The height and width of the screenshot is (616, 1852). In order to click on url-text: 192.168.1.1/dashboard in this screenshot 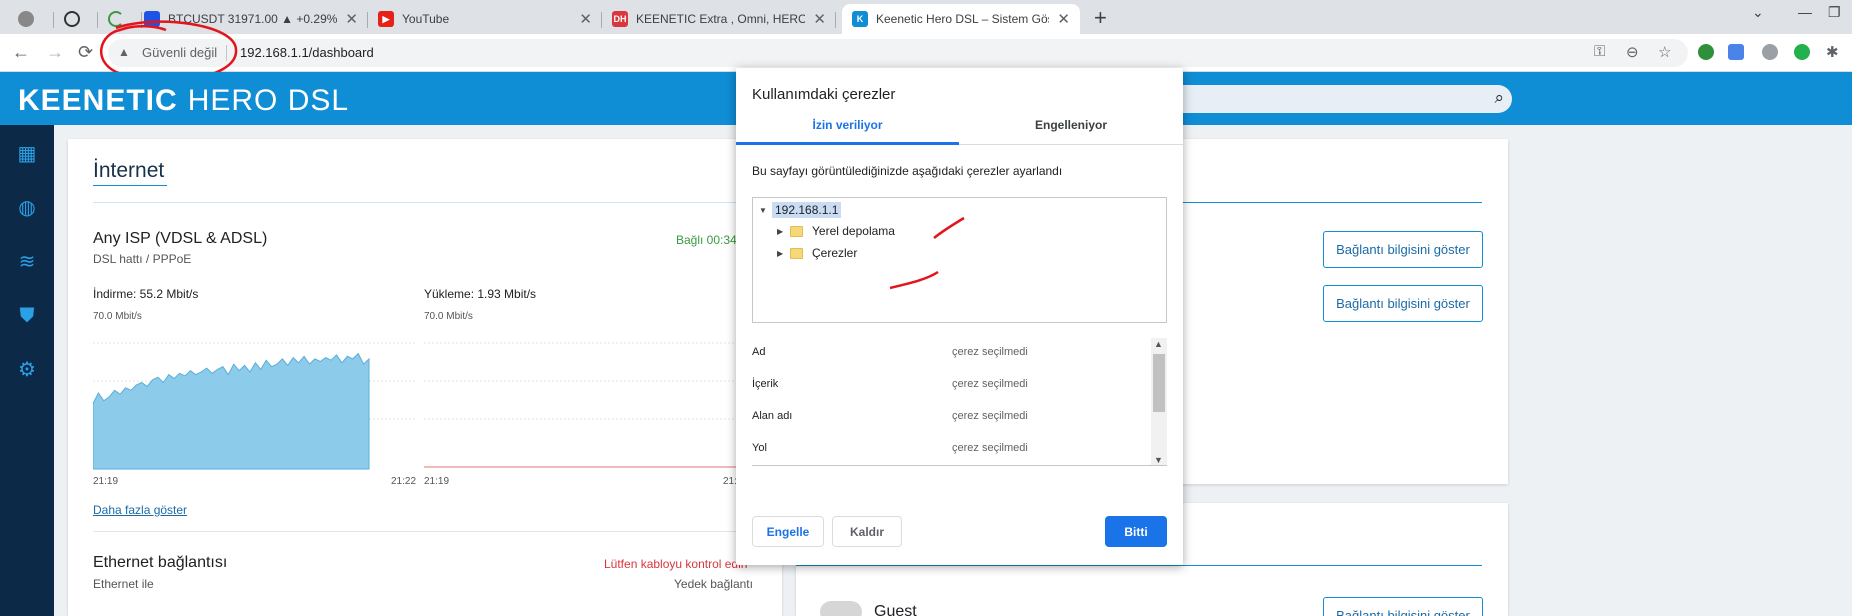, I will do `click(307, 52)`.